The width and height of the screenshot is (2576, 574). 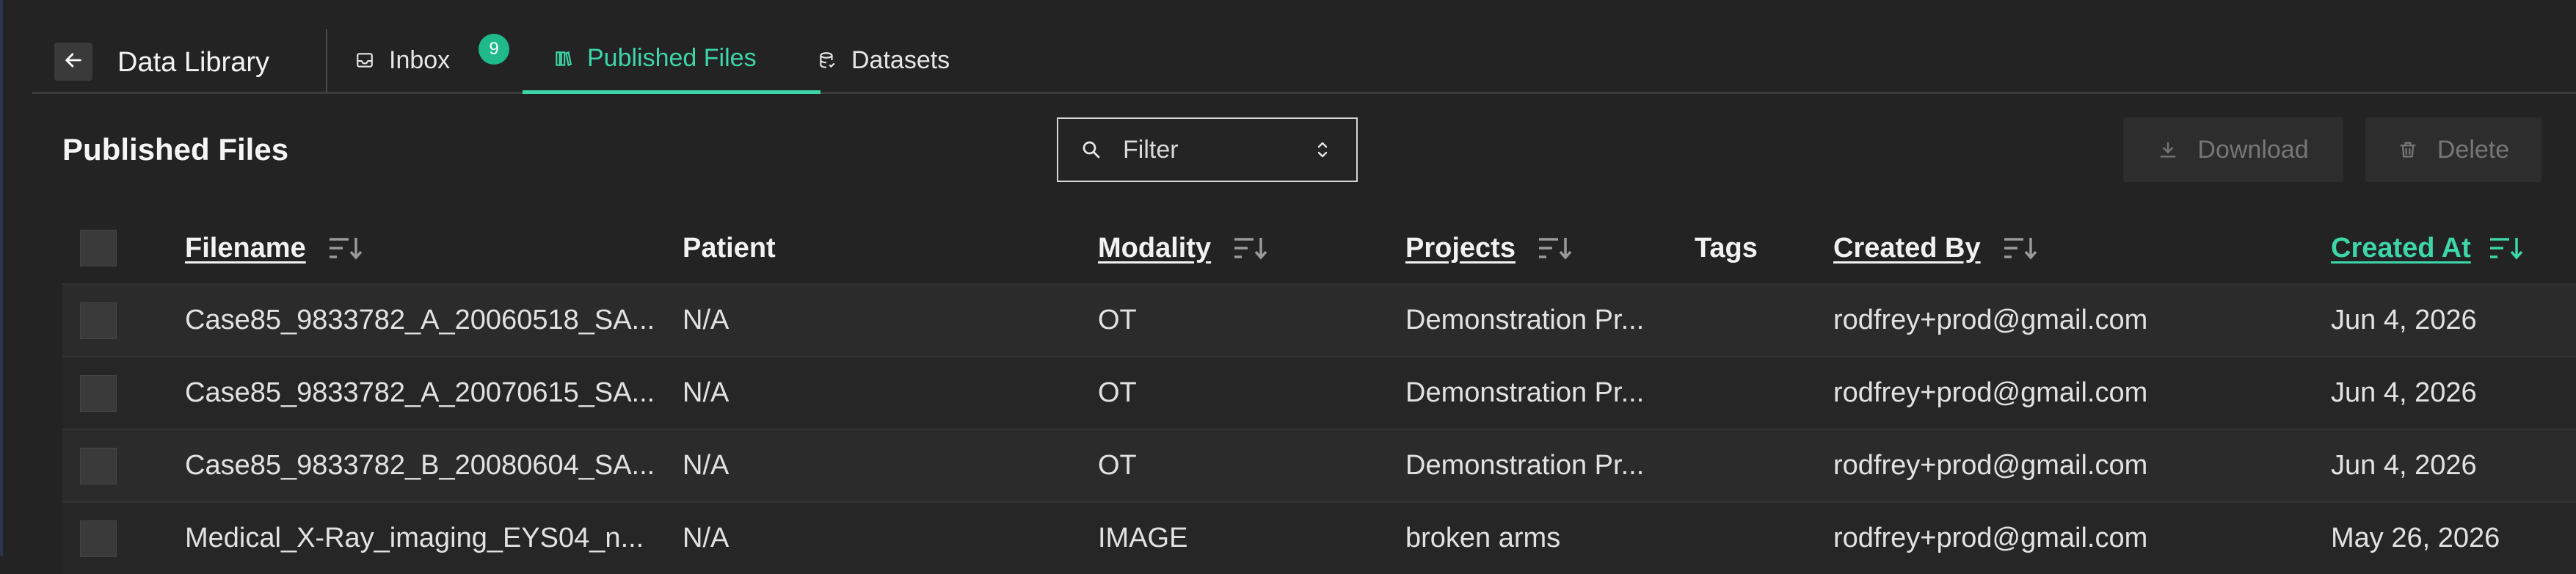 I want to click on tab-inbox: Inbox, so click(x=402, y=60).